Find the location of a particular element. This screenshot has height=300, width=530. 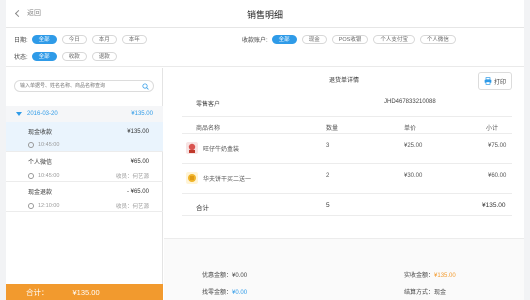

account-chip-wechat: 个人微信 is located at coordinates (437, 39).